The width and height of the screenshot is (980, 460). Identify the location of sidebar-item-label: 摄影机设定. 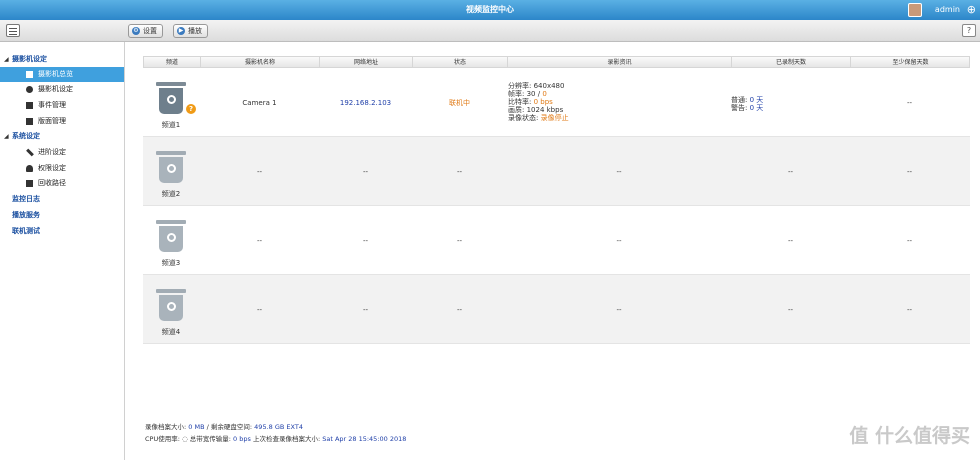
(55, 89).